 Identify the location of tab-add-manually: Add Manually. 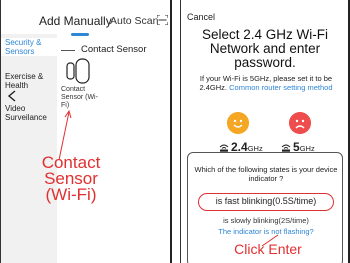
(75, 21).